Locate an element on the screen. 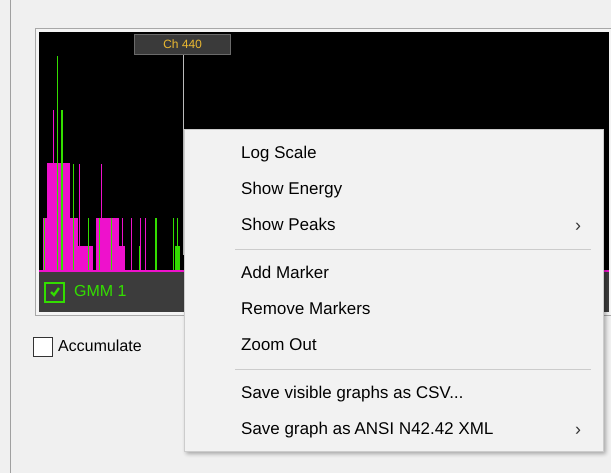 Image resolution: width=611 pixels, height=473 pixels. check-icon is located at coordinates (54, 292).